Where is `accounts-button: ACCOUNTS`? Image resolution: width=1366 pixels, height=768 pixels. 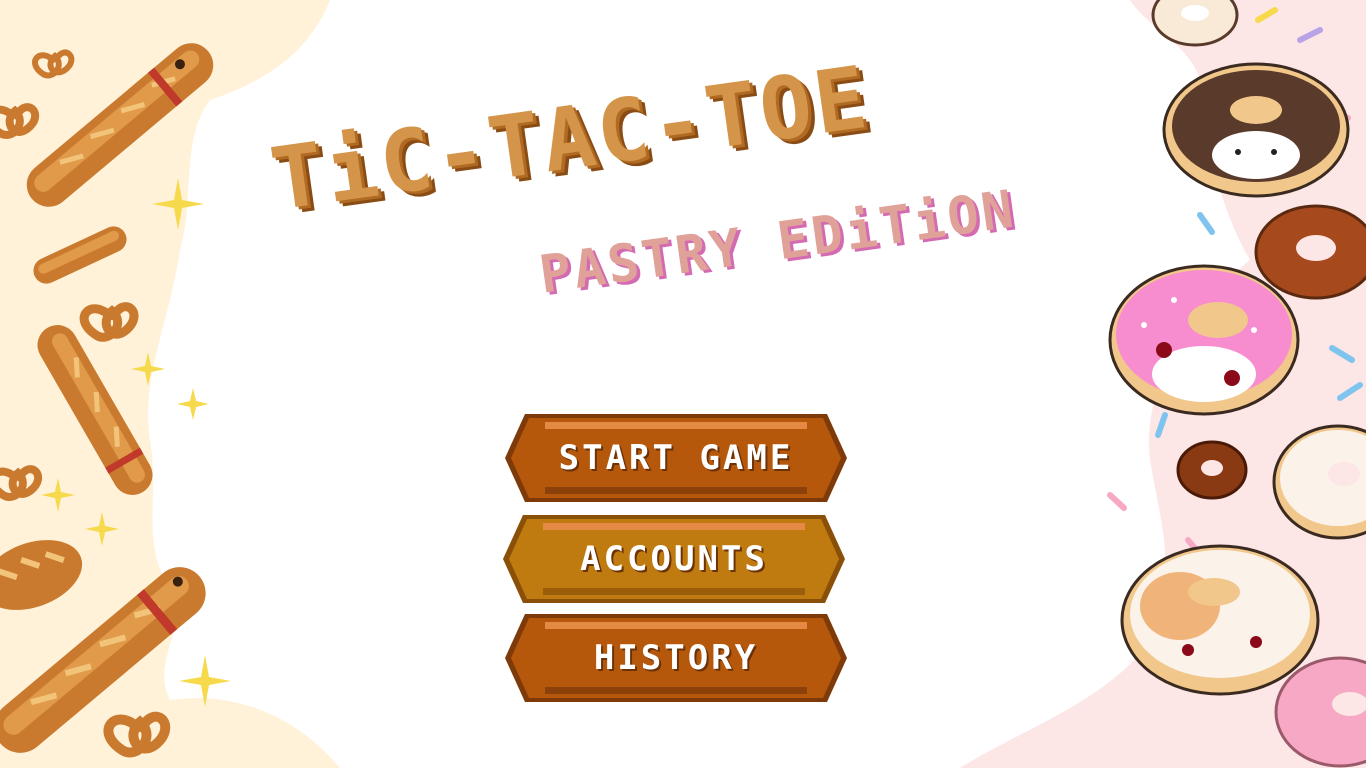
accounts-button: ACCOUNTS is located at coordinates (674, 559).